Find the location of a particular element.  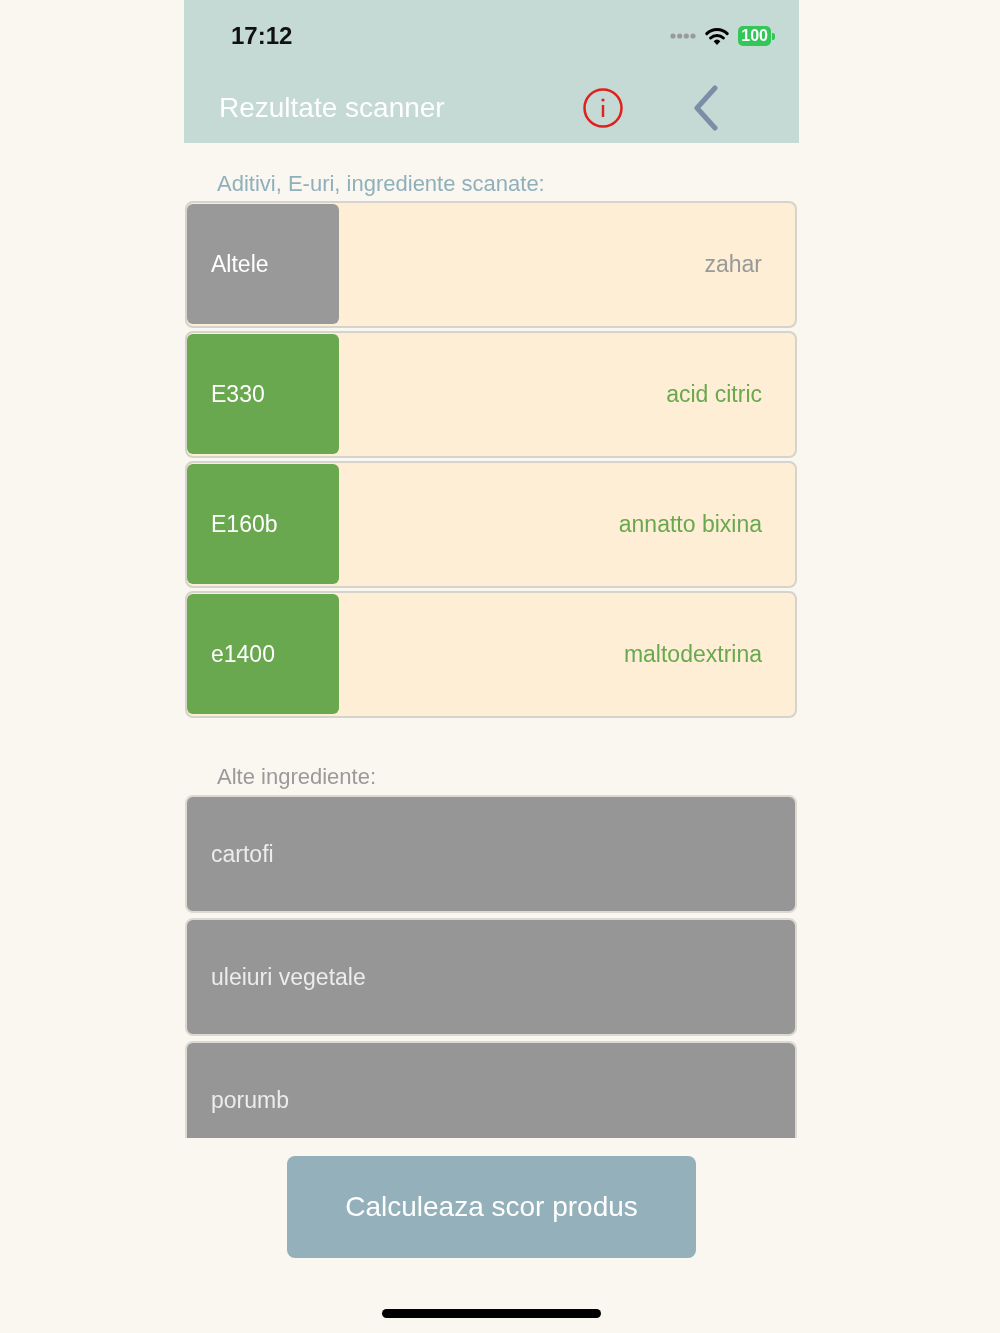

category-tag: Altele is located at coordinates (263, 264).